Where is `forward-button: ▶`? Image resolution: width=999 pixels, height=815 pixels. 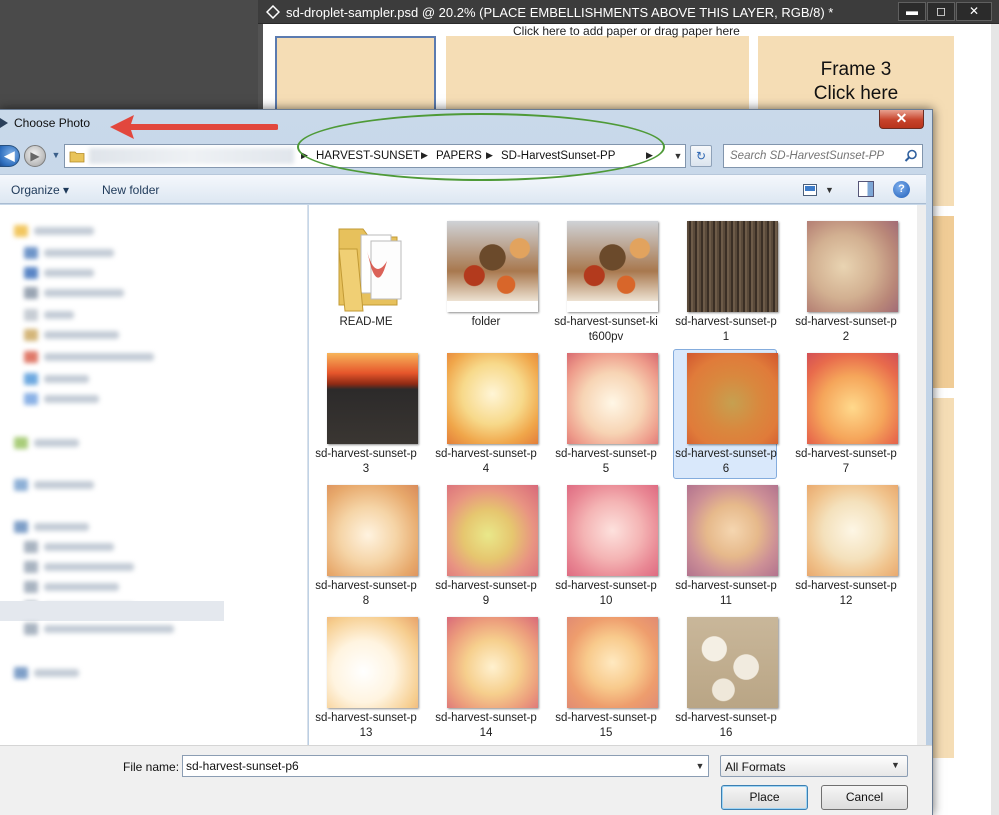
forward-button: ▶ is located at coordinates (35, 156).